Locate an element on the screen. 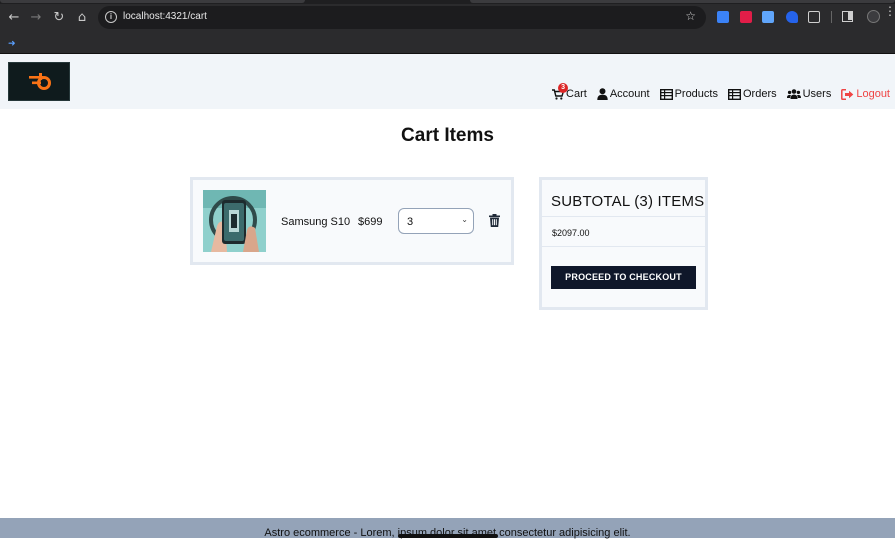 This screenshot has width=895, height=539. home-indicator is located at coordinates (448, 536).